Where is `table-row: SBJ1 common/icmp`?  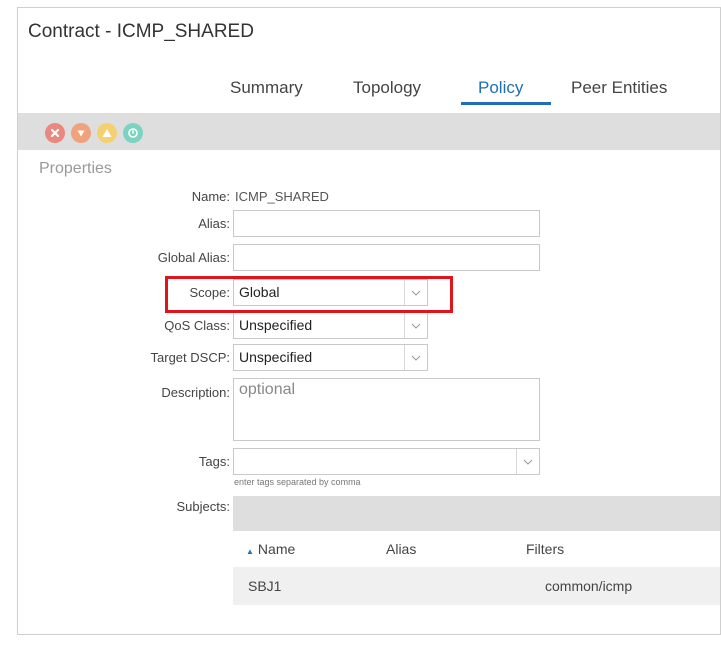
table-row: SBJ1 common/icmp is located at coordinates (476, 586).